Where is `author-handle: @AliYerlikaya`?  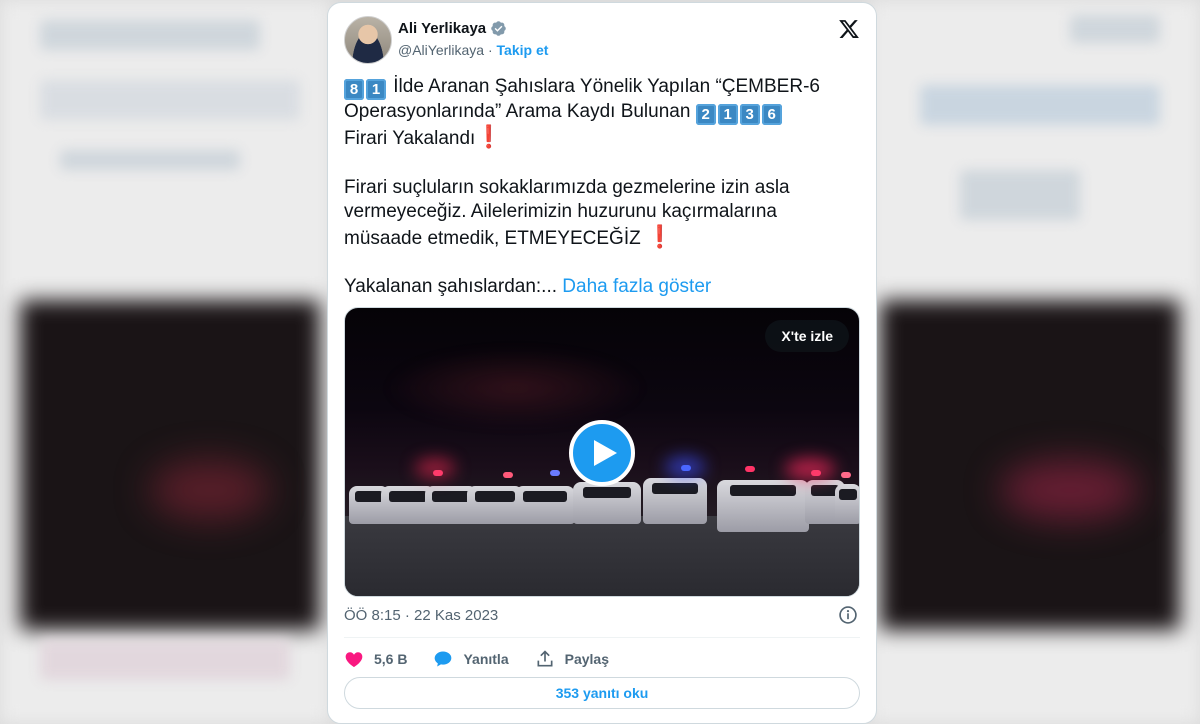
author-handle: @AliYerlikaya is located at coordinates (441, 50).